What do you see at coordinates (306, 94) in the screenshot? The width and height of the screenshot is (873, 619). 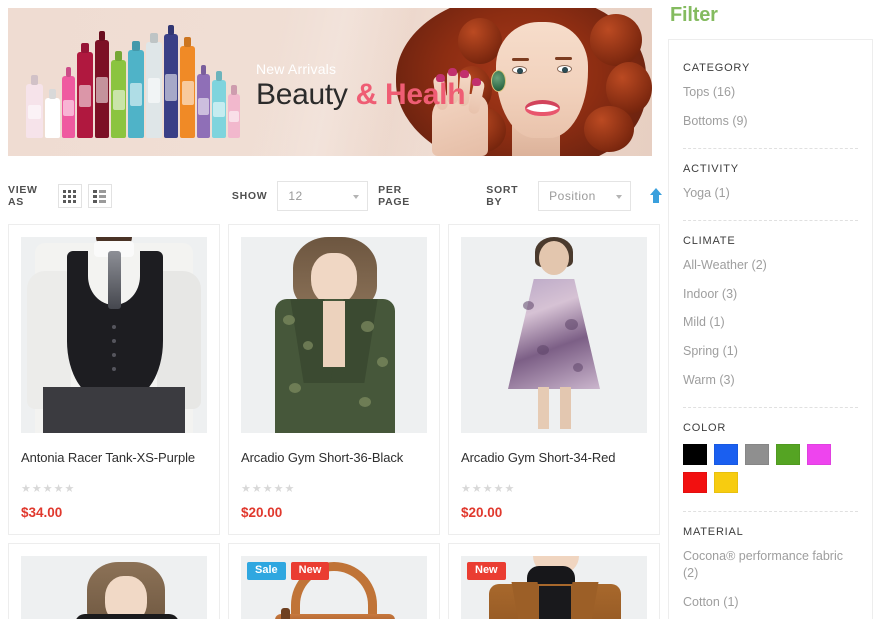 I see `banner-title-main: Beauty` at bounding box center [306, 94].